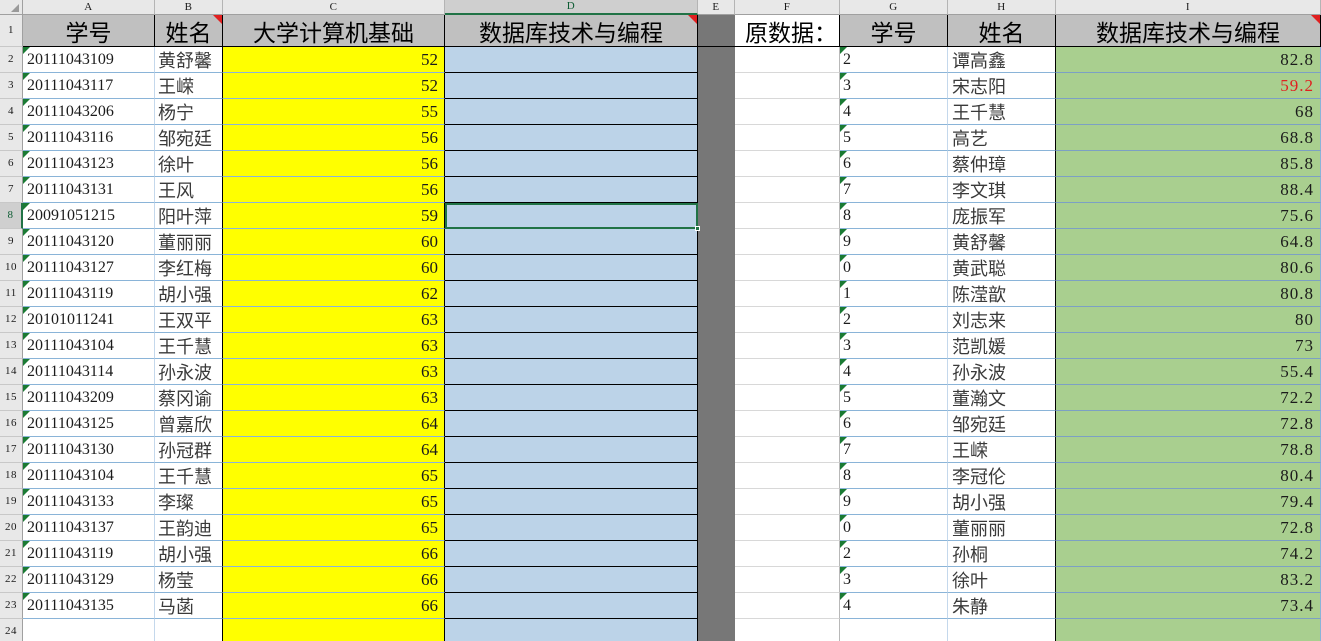  What do you see at coordinates (89, 424) in the screenshot?
I see `cell-student-id-left: 20111043125` at bounding box center [89, 424].